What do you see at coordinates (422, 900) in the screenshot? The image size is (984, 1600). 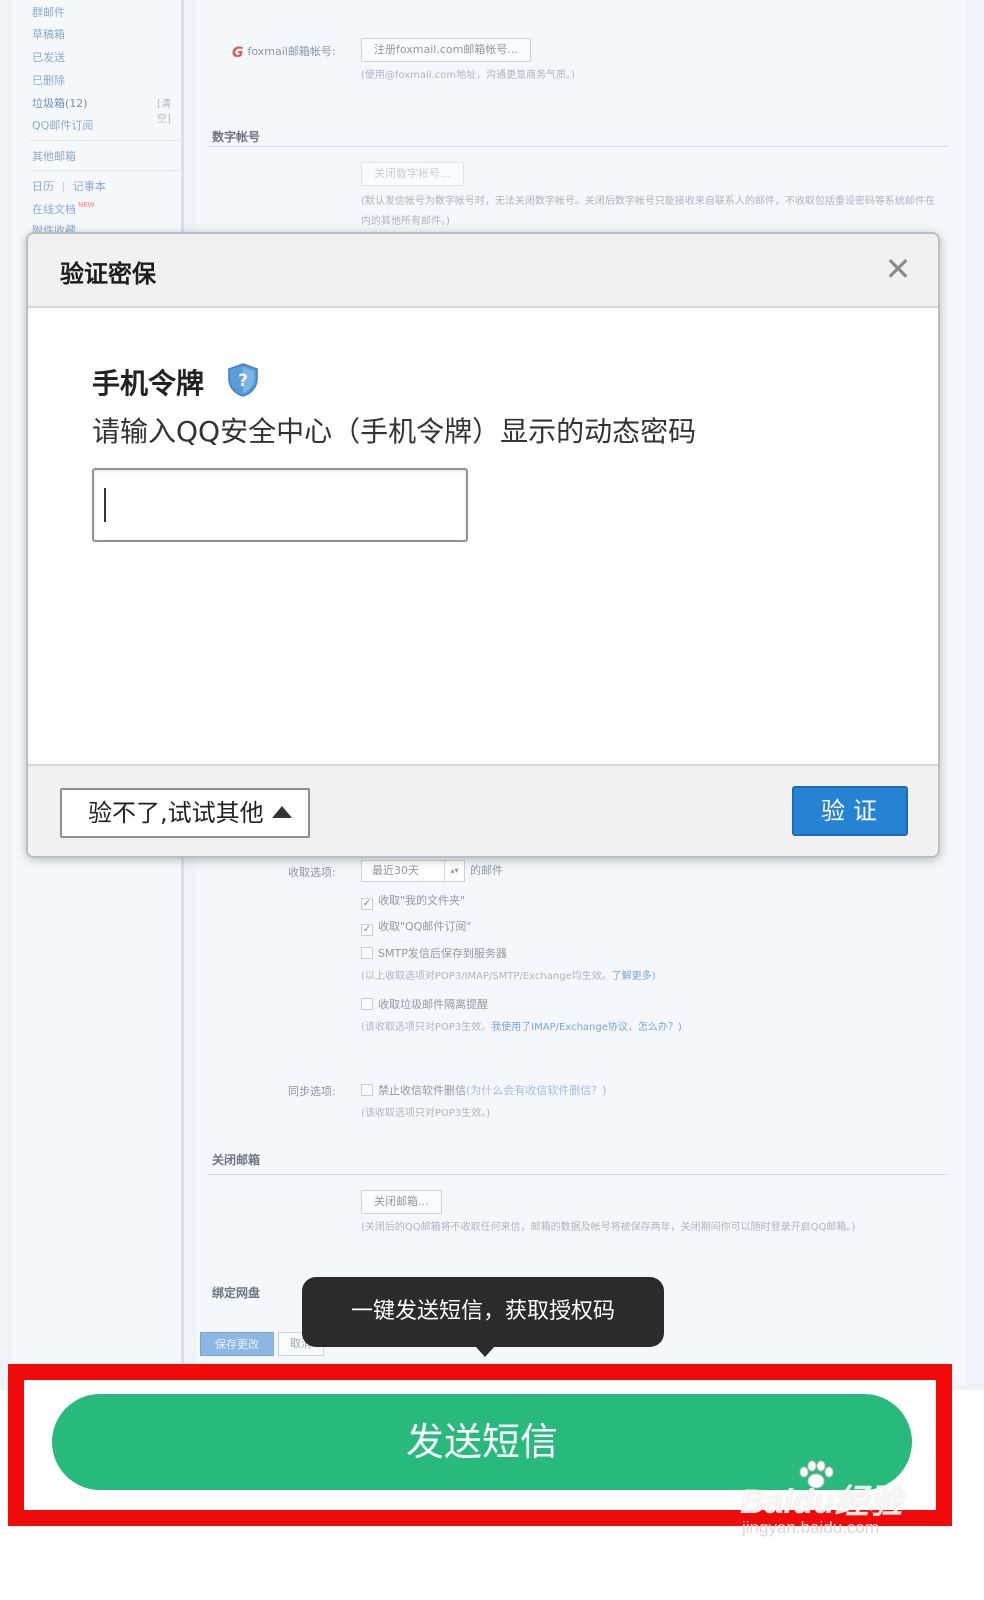 I see `check-my-folder-label: 收取"我的文件夹"` at bounding box center [422, 900].